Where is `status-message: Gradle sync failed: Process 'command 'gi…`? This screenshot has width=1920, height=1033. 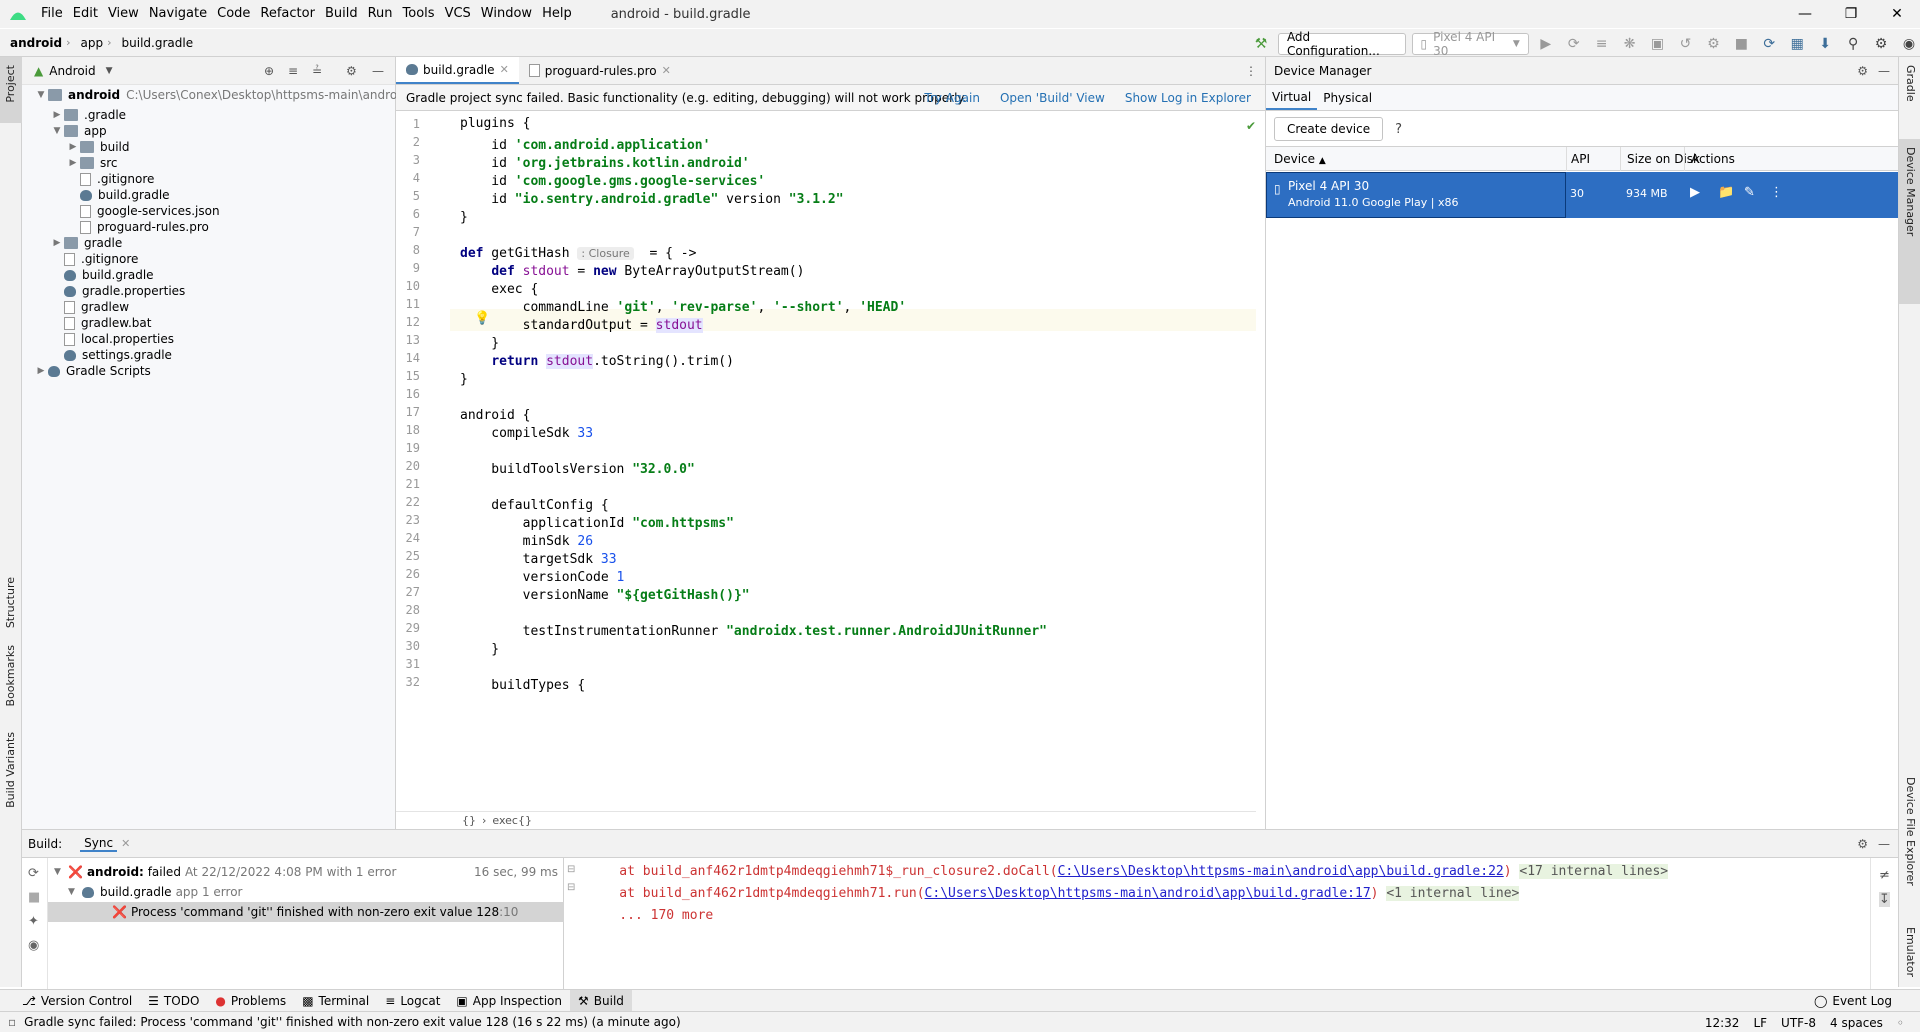
status-message: Gradle sync failed: Process 'command 'gi… is located at coordinates (352, 1022).